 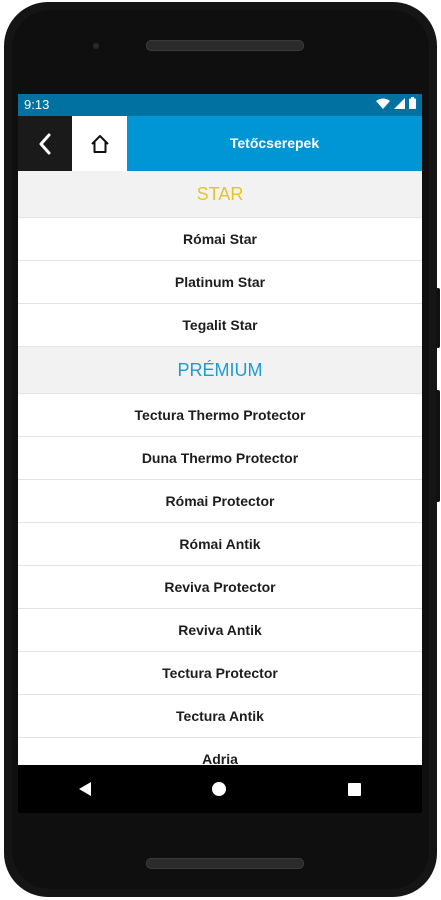 I want to click on signal-icon, so click(x=399, y=103).